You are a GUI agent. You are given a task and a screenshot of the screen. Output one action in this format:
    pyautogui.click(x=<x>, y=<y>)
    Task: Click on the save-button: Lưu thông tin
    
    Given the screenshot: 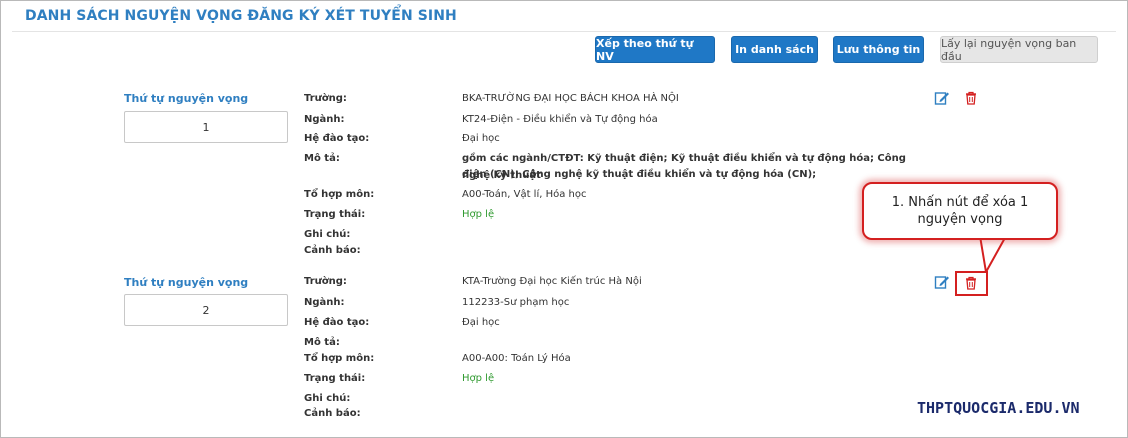 What is the action you would take?
    pyautogui.click(x=878, y=49)
    